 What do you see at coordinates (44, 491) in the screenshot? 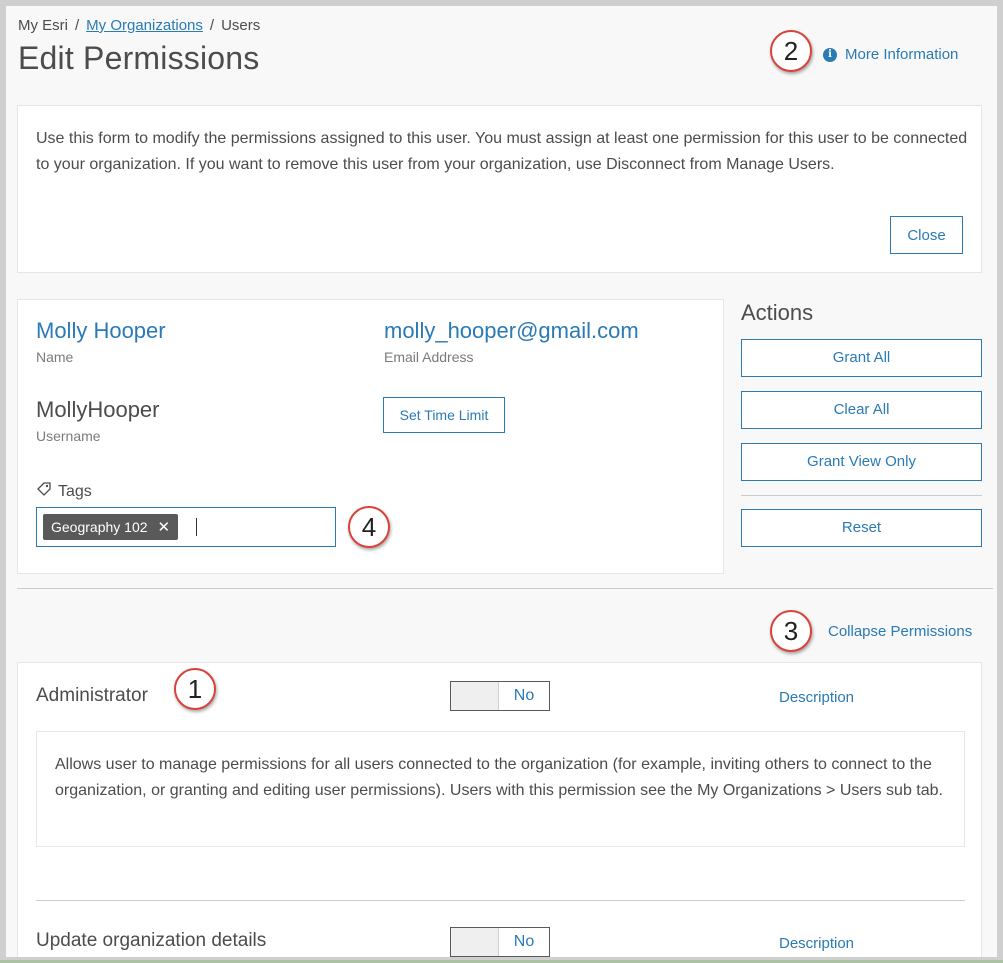
I see `tag-icon` at bounding box center [44, 491].